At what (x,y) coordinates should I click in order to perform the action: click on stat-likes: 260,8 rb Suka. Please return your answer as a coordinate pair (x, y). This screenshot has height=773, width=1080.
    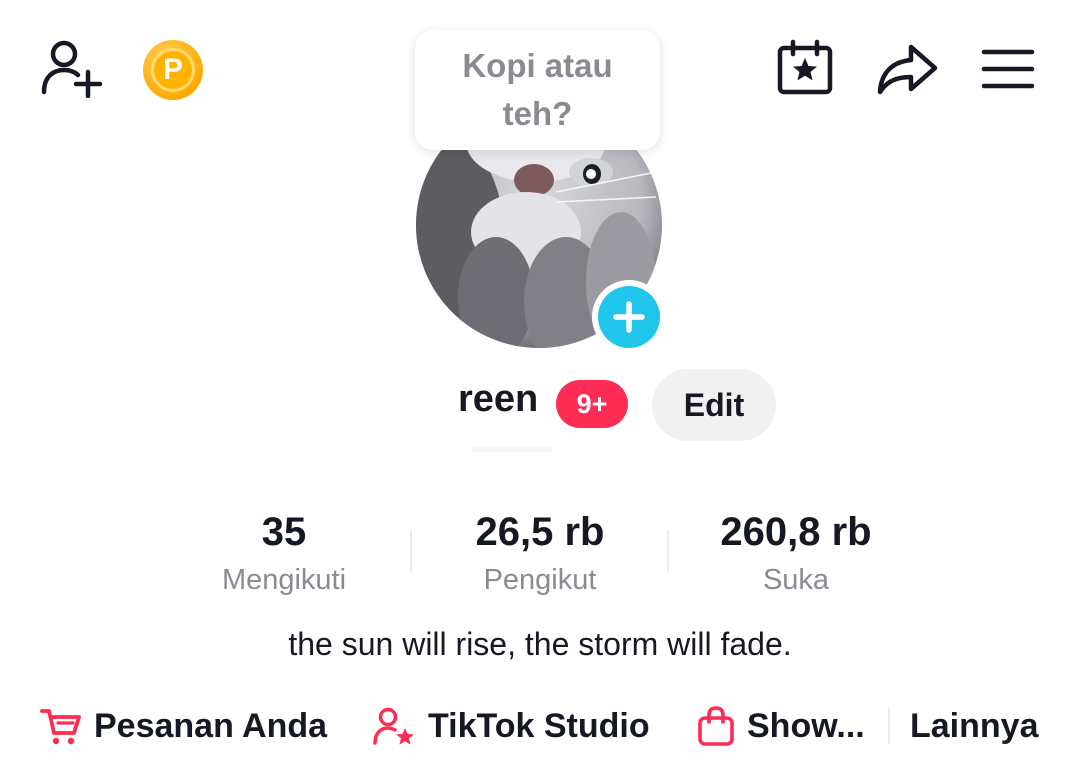
    Looking at the image, I should click on (796, 552).